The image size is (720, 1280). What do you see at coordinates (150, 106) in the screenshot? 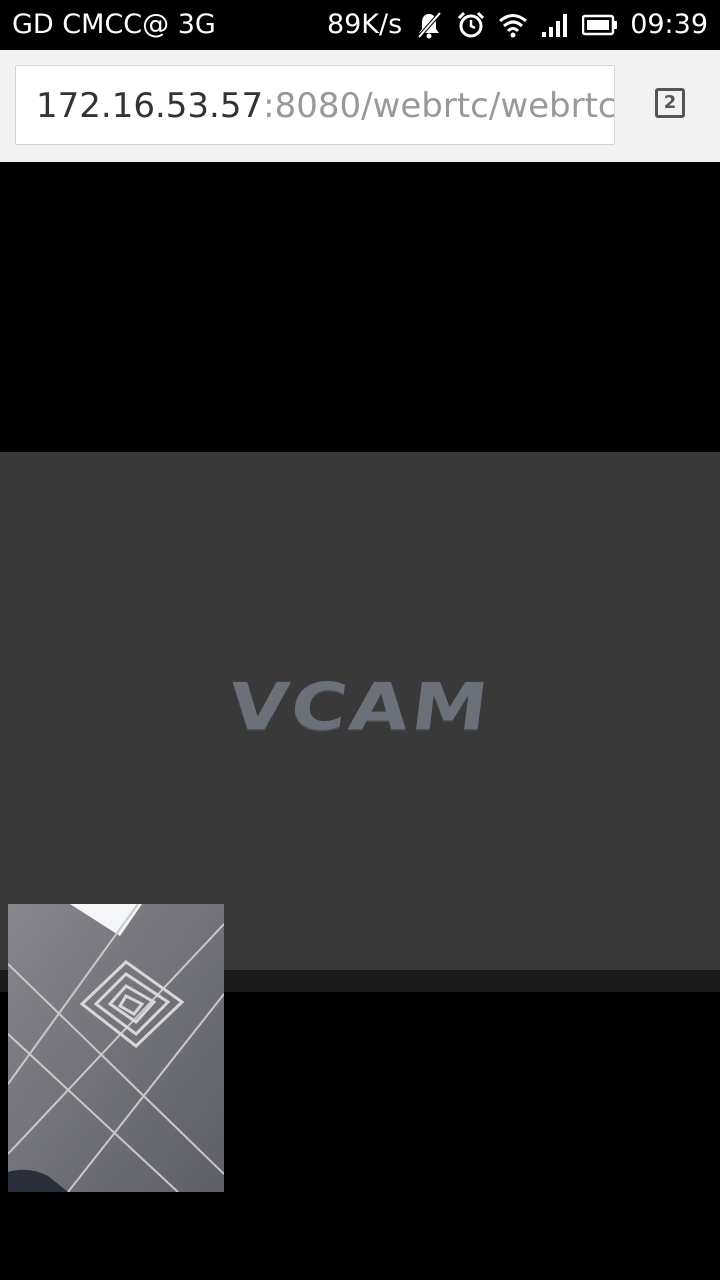
I see `url-host: 172.16.53.57` at bounding box center [150, 106].